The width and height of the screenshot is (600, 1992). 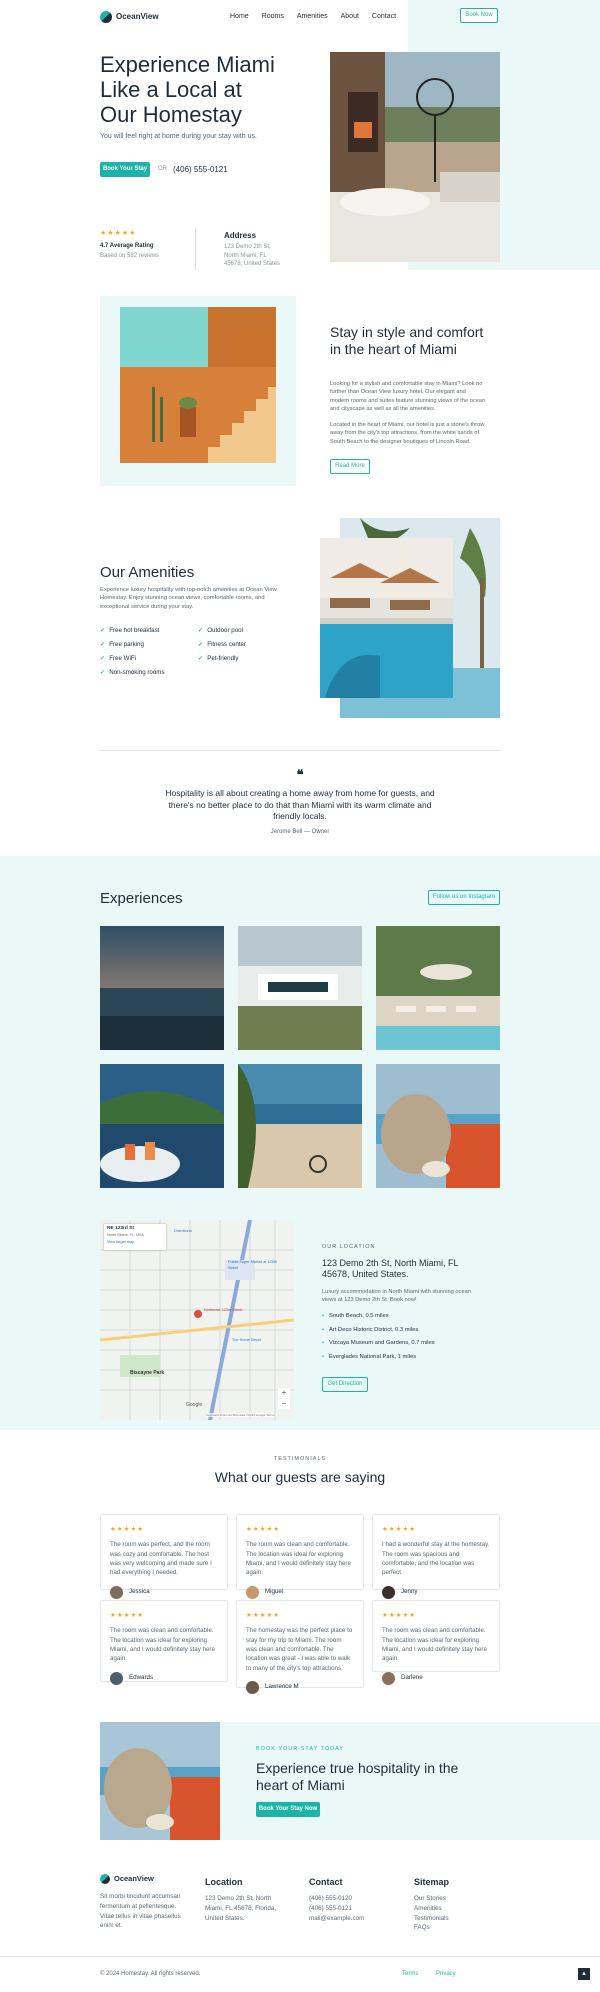 I want to click on nav-contact: Contact, so click(x=384, y=17).